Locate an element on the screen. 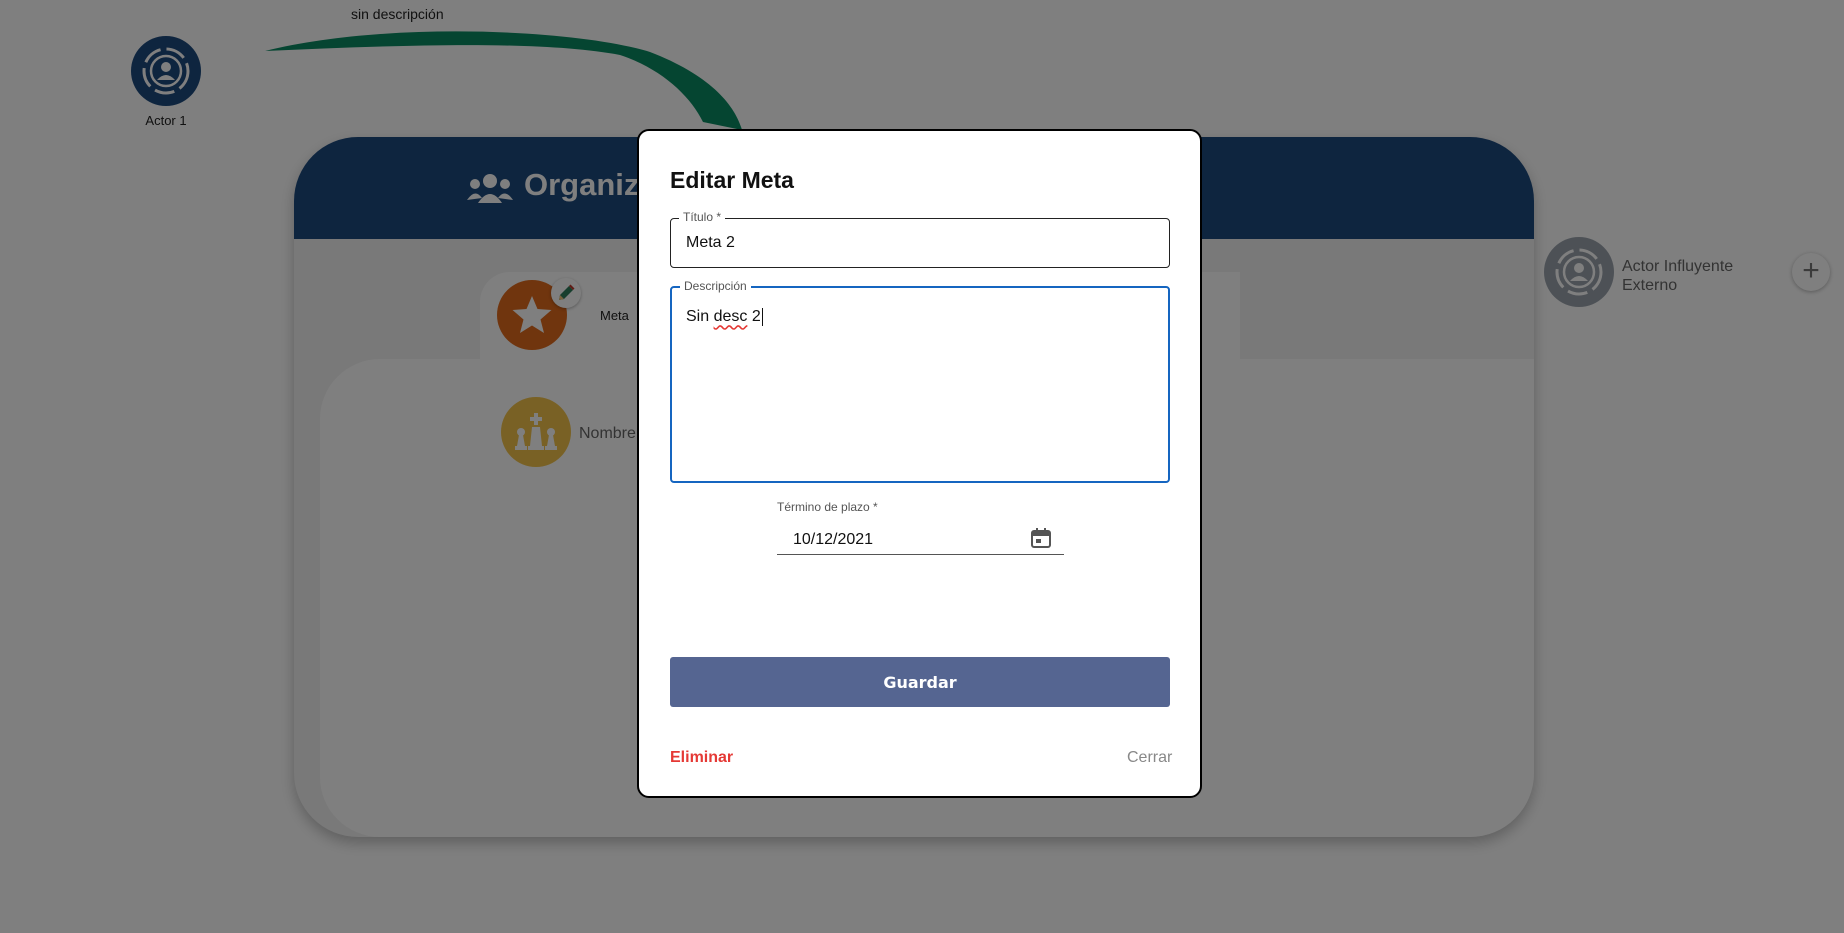 Image resolution: width=1844 pixels, height=933 pixels. deadline-value: 10/12/2021 is located at coordinates (833, 540).